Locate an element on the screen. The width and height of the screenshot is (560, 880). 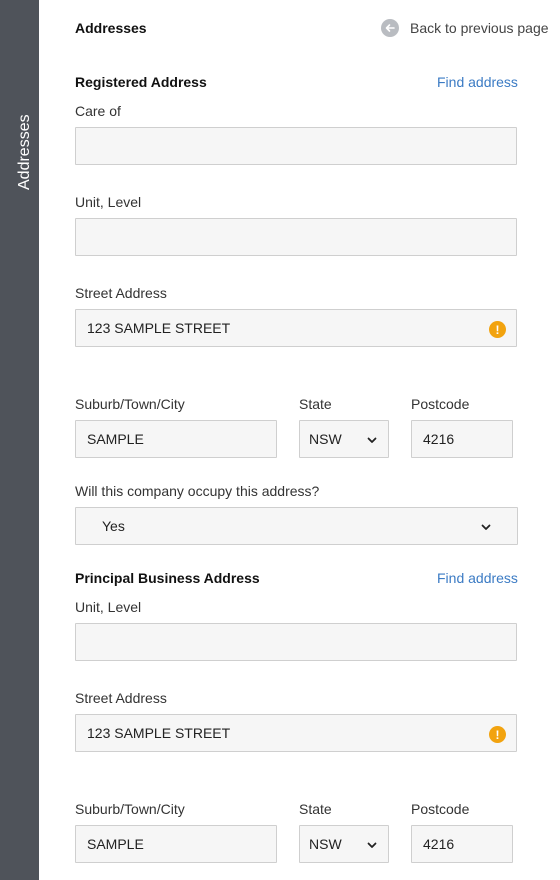
principal-postcode-label: Postcode is located at coordinates (440, 809).